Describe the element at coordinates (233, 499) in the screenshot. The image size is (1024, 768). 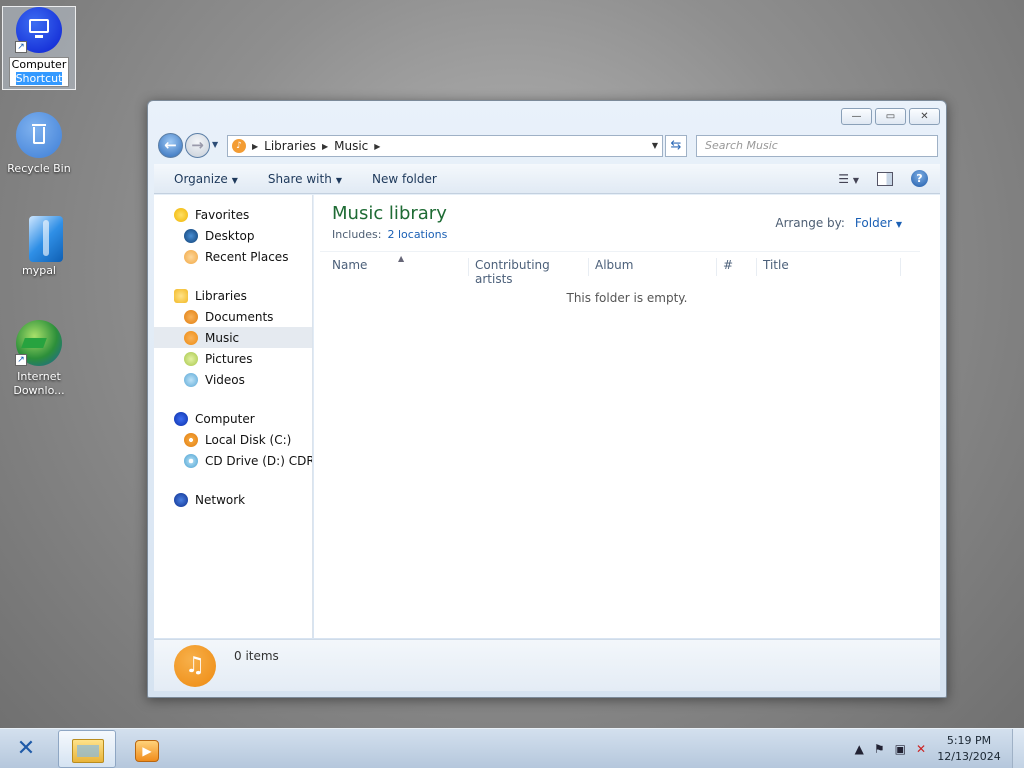
I see `nav-item-network: Network` at that location.